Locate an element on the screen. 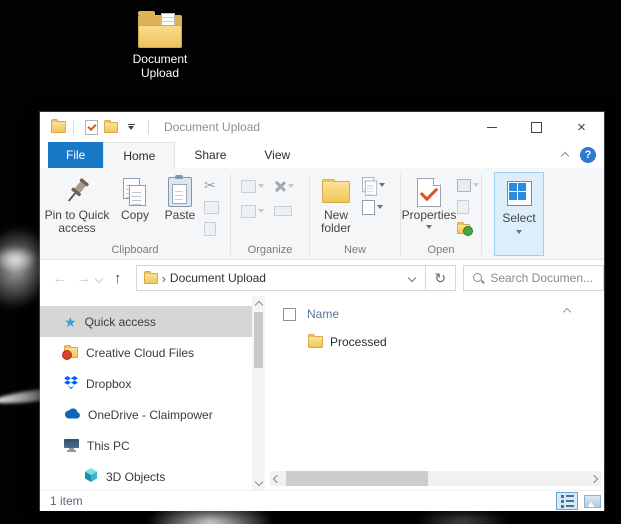 The height and width of the screenshot is (524, 621). tab-row-right: ? is located at coordinates (578, 155).